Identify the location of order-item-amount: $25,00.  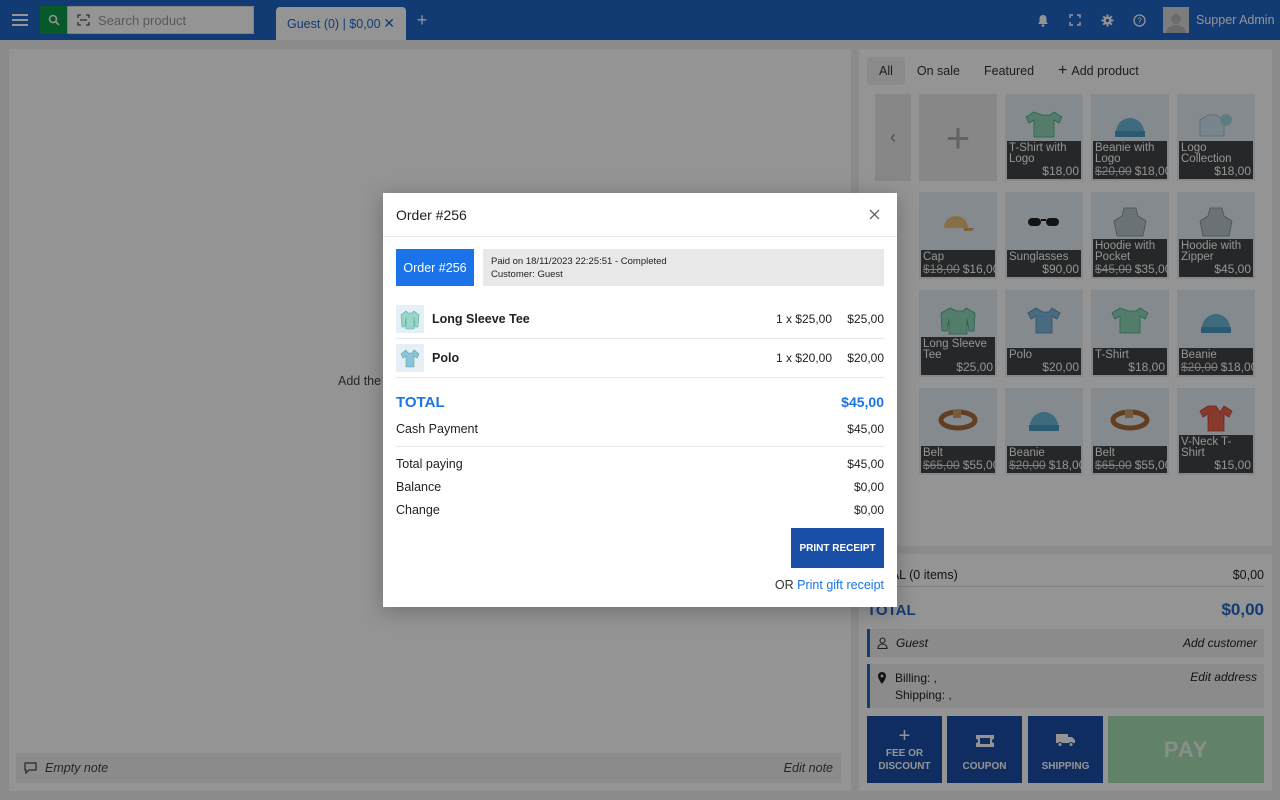
(865, 319).